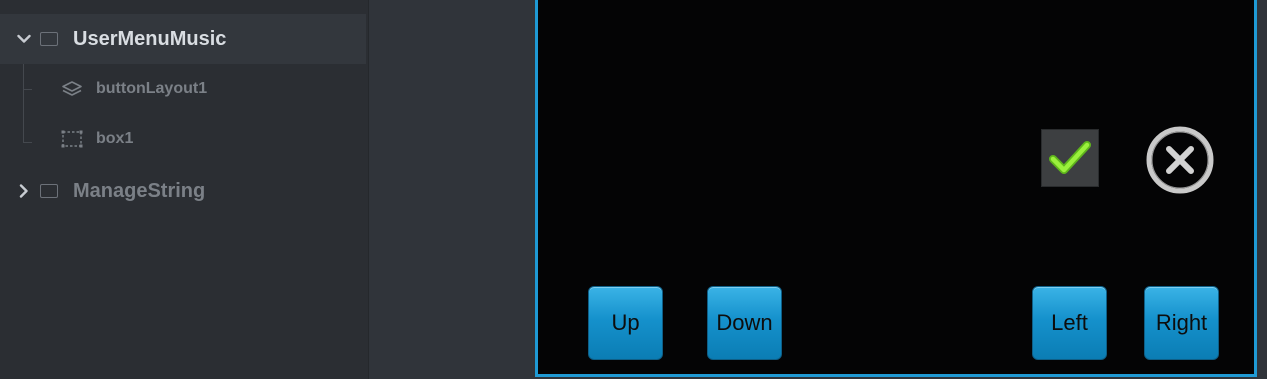 The width and height of the screenshot is (1267, 379). What do you see at coordinates (150, 38) in the screenshot?
I see `tree-item-label: UserMenuMusic` at bounding box center [150, 38].